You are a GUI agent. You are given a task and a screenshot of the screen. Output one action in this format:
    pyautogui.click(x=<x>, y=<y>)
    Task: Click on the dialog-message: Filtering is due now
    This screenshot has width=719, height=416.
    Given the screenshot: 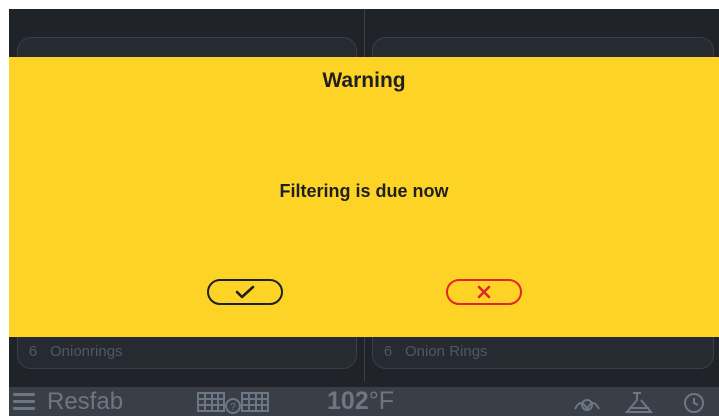 What is the action you would take?
    pyautogui.click(x=364, y=191)
    